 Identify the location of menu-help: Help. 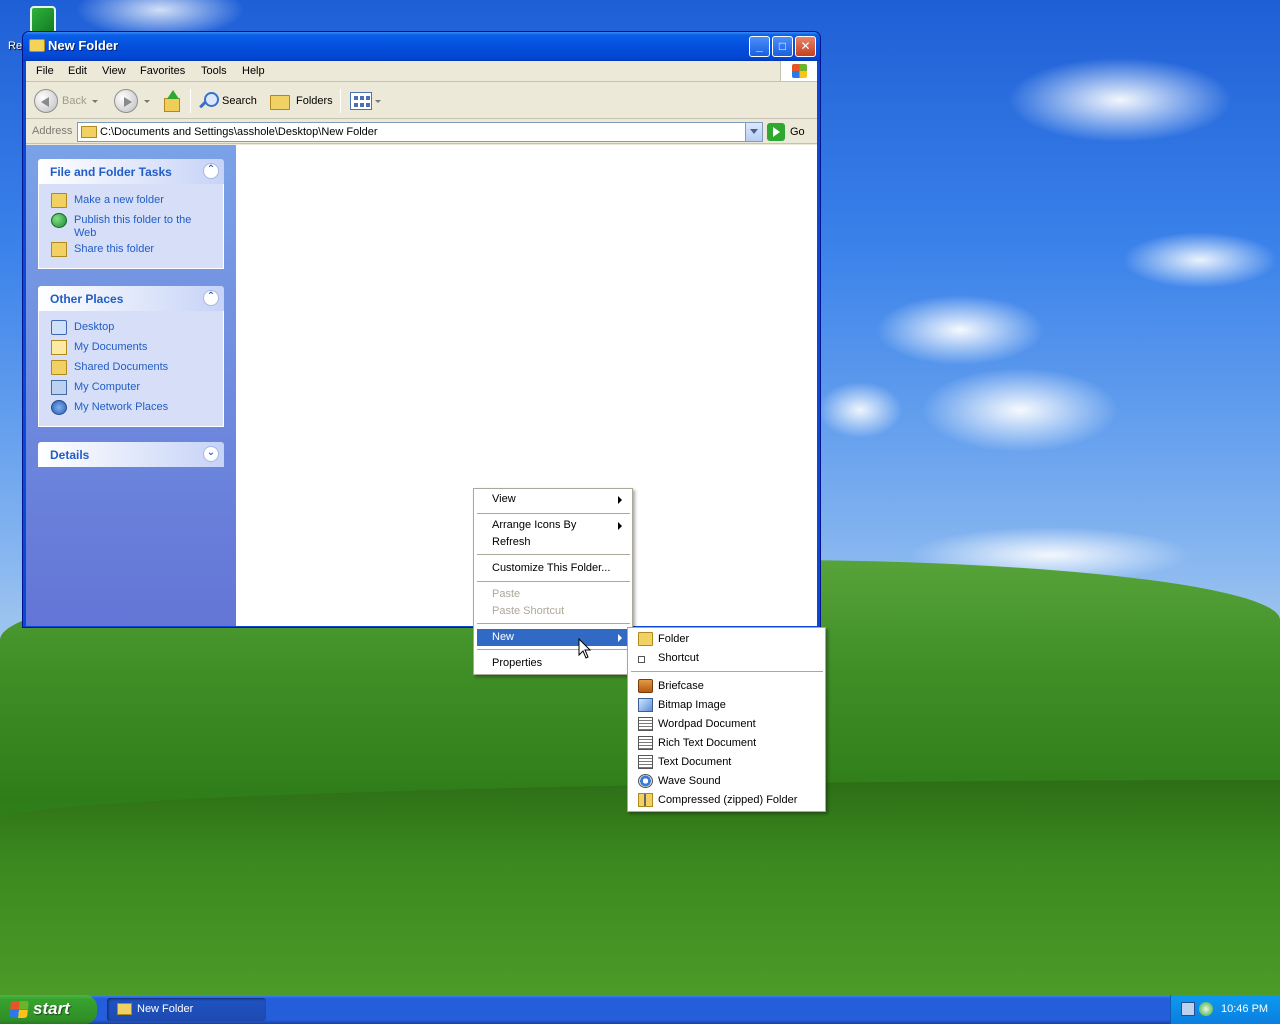
(253, 71).